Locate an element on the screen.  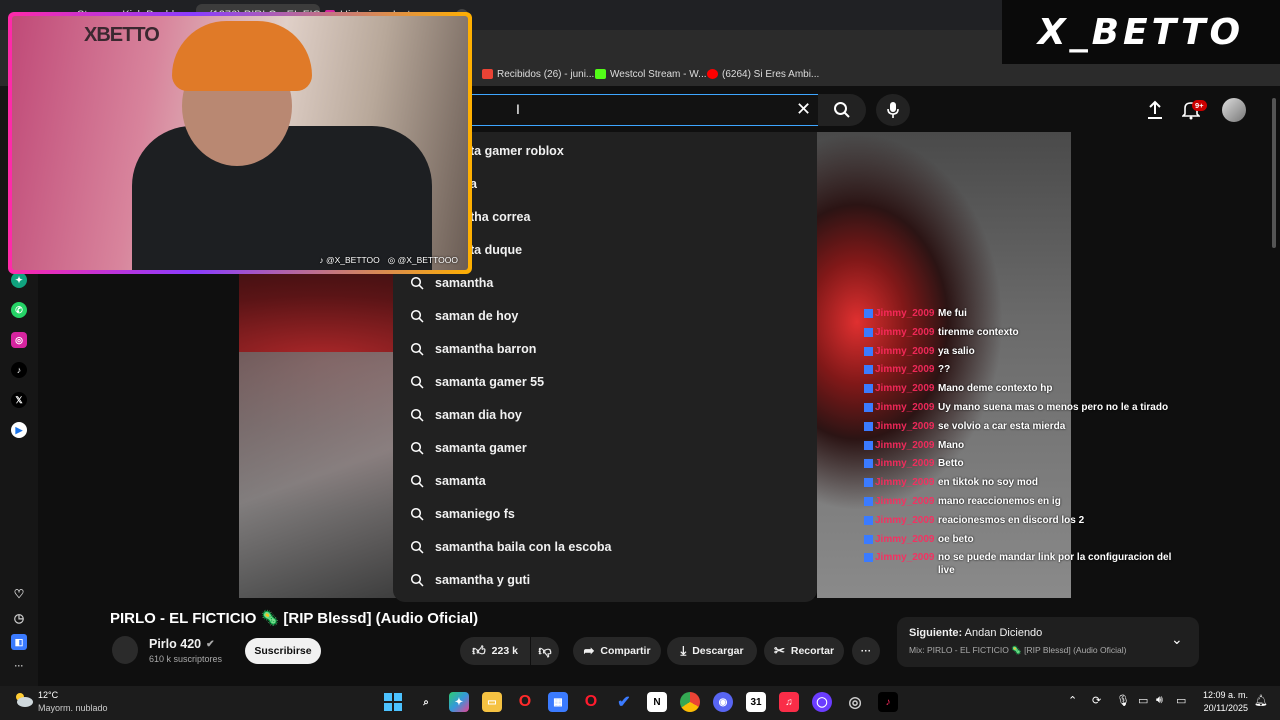
chat-message: Jimmy_2009 Mano deme contexto hp is located at coordinates (1019, 388).